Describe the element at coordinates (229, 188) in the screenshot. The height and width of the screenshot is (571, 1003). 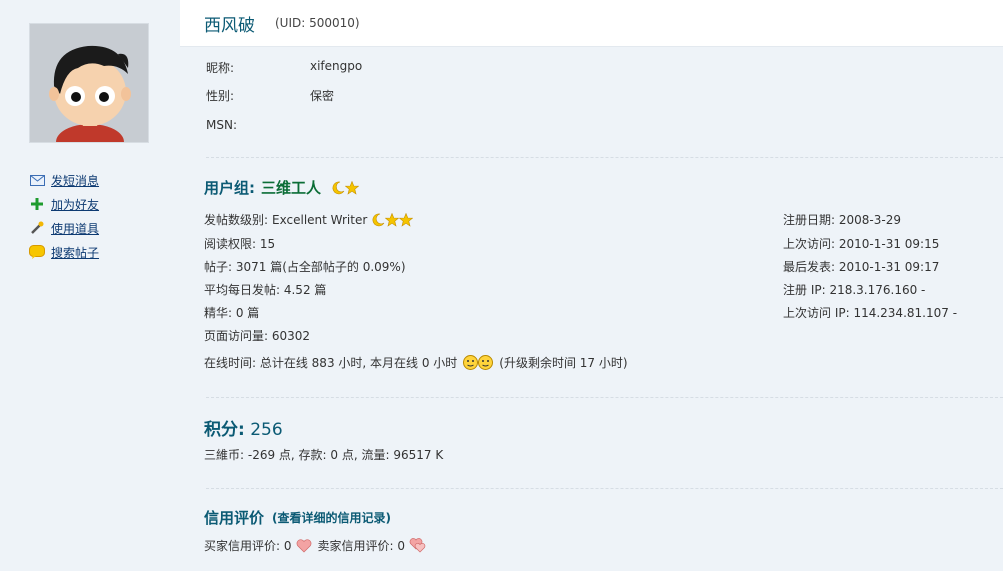
I see `user-group-label: 用户组:` at that location.